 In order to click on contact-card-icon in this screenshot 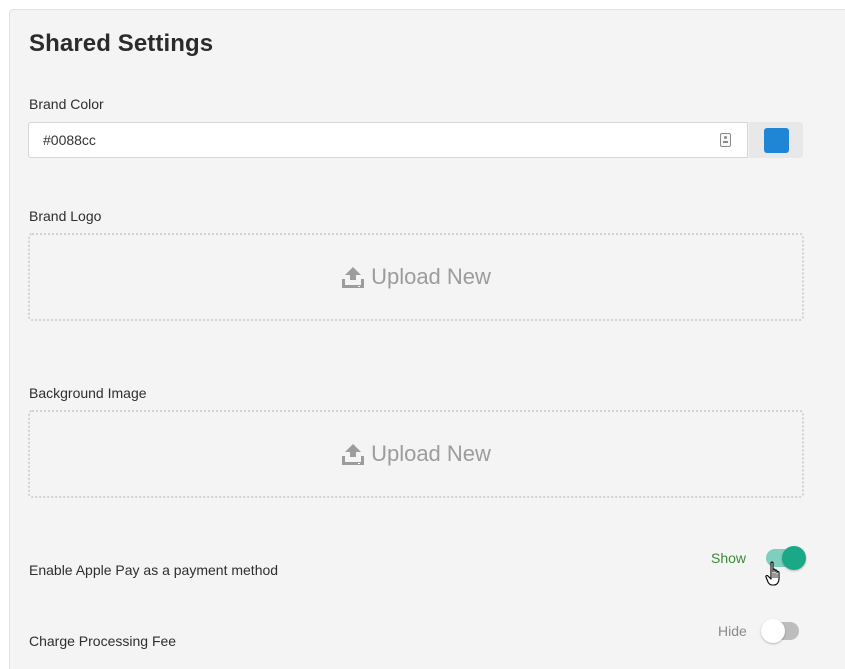, I will do `click(725, 140)`.